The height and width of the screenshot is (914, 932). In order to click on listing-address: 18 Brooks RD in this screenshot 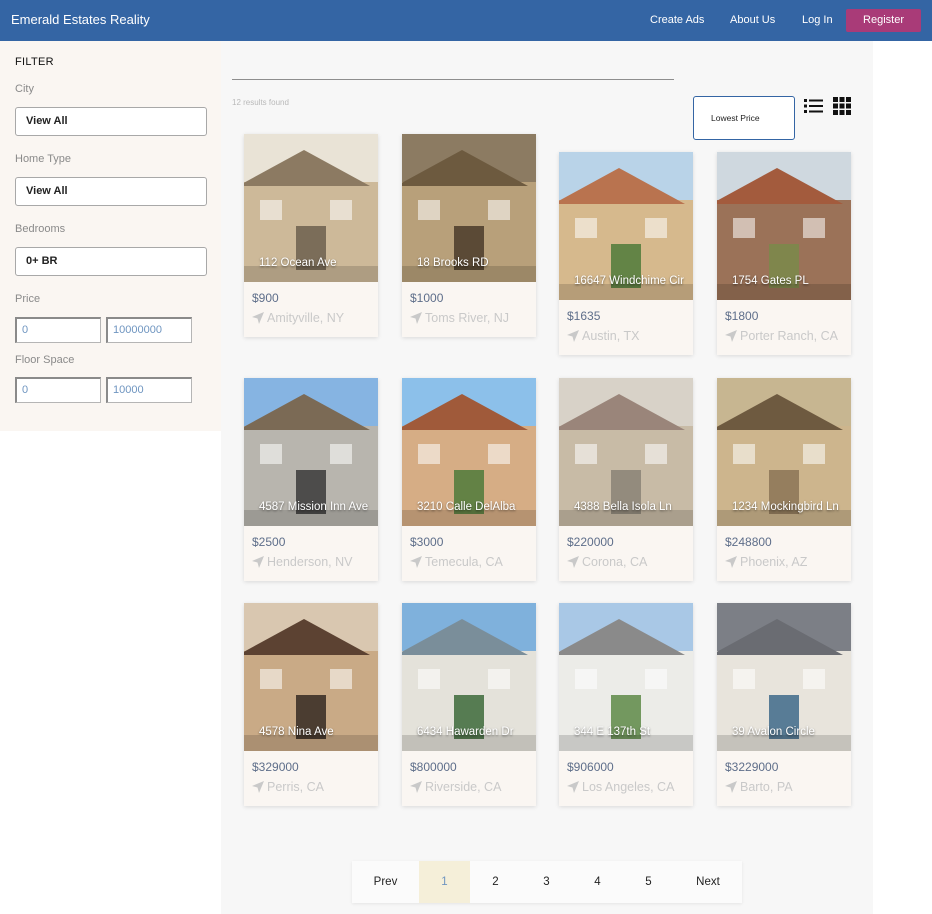, I will do `click(453, 263)`.